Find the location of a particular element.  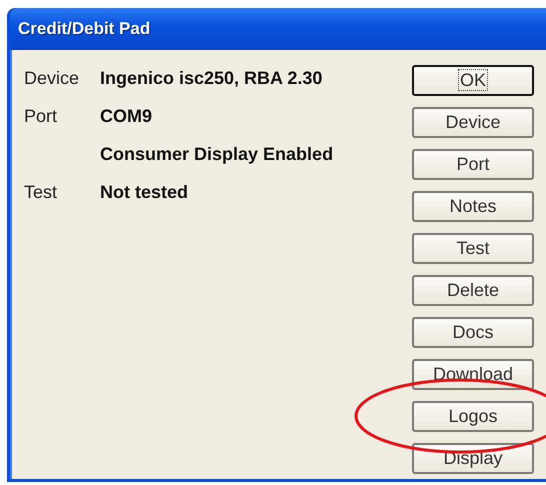

dialog-button: Logos is located at coordinates (473, 416).